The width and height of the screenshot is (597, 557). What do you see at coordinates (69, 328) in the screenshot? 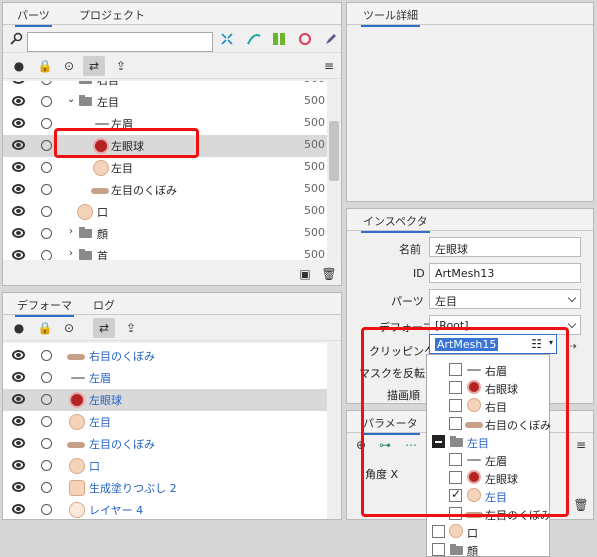
I see `chevron-right-circle-icon: ⊙` at bounding box center [69, 328].